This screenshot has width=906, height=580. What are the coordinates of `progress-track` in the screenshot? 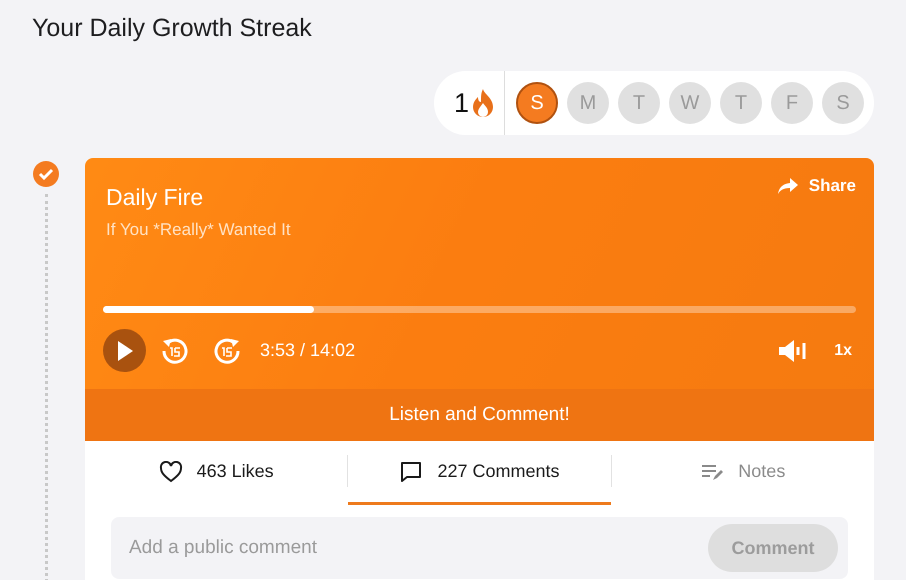 It's located at (479, 309).